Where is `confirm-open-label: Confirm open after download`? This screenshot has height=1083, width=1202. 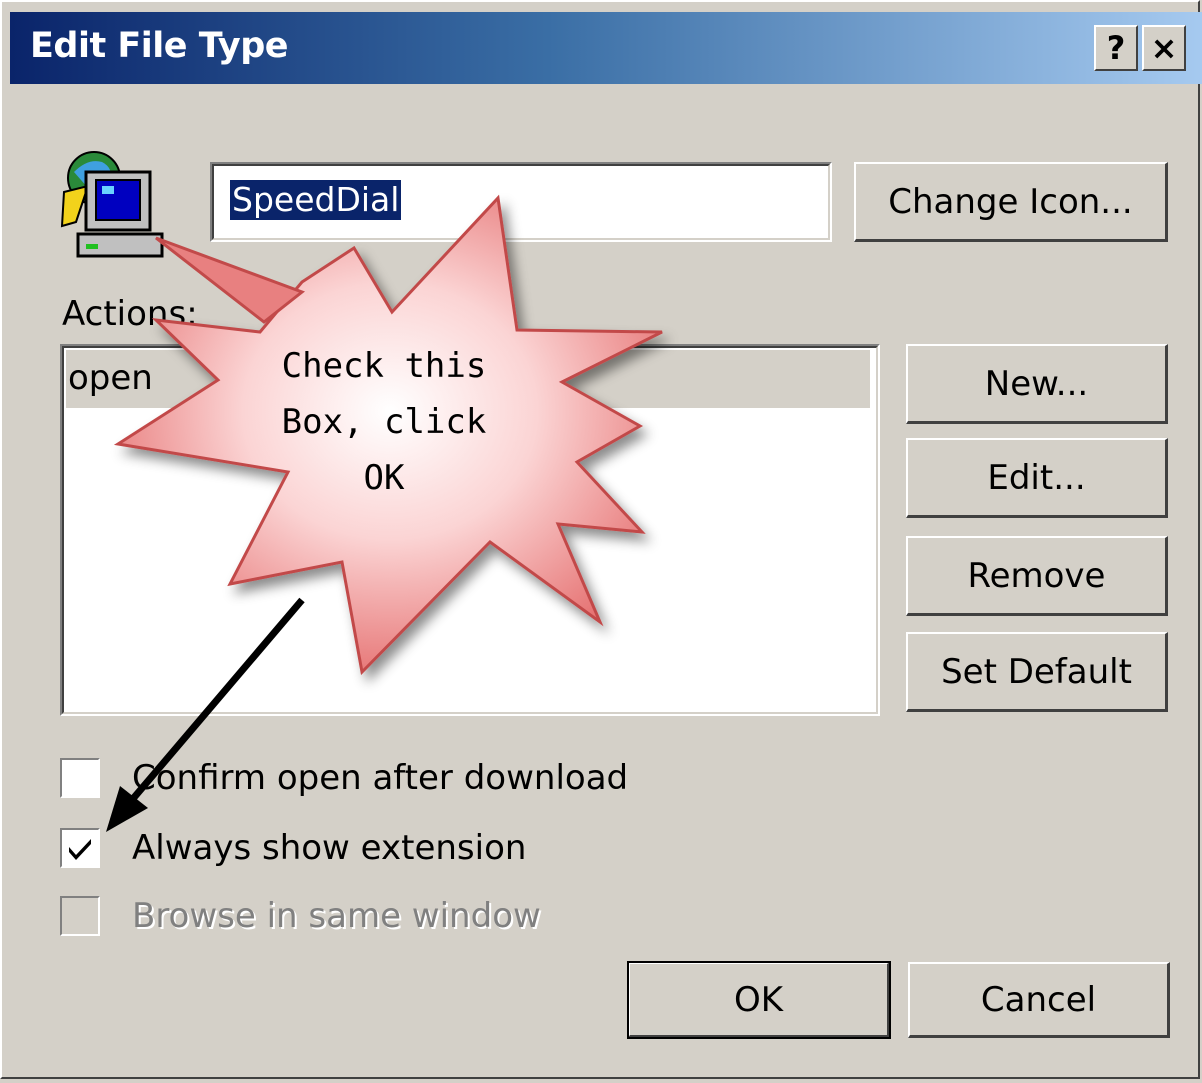 confirm-open-label: Confirm open after download is located at coordinates (380, 778).